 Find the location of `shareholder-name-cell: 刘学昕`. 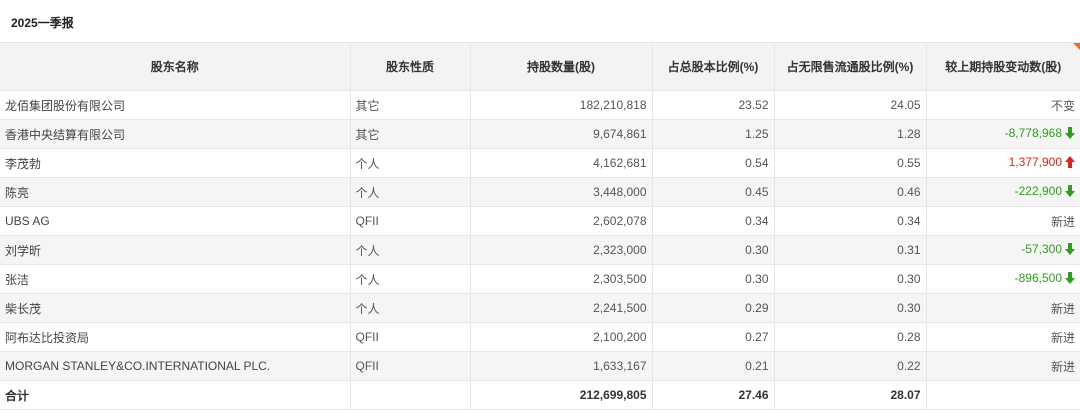

shareholder-name-cell: 刘学昕 is located at coordinates (175, 250).